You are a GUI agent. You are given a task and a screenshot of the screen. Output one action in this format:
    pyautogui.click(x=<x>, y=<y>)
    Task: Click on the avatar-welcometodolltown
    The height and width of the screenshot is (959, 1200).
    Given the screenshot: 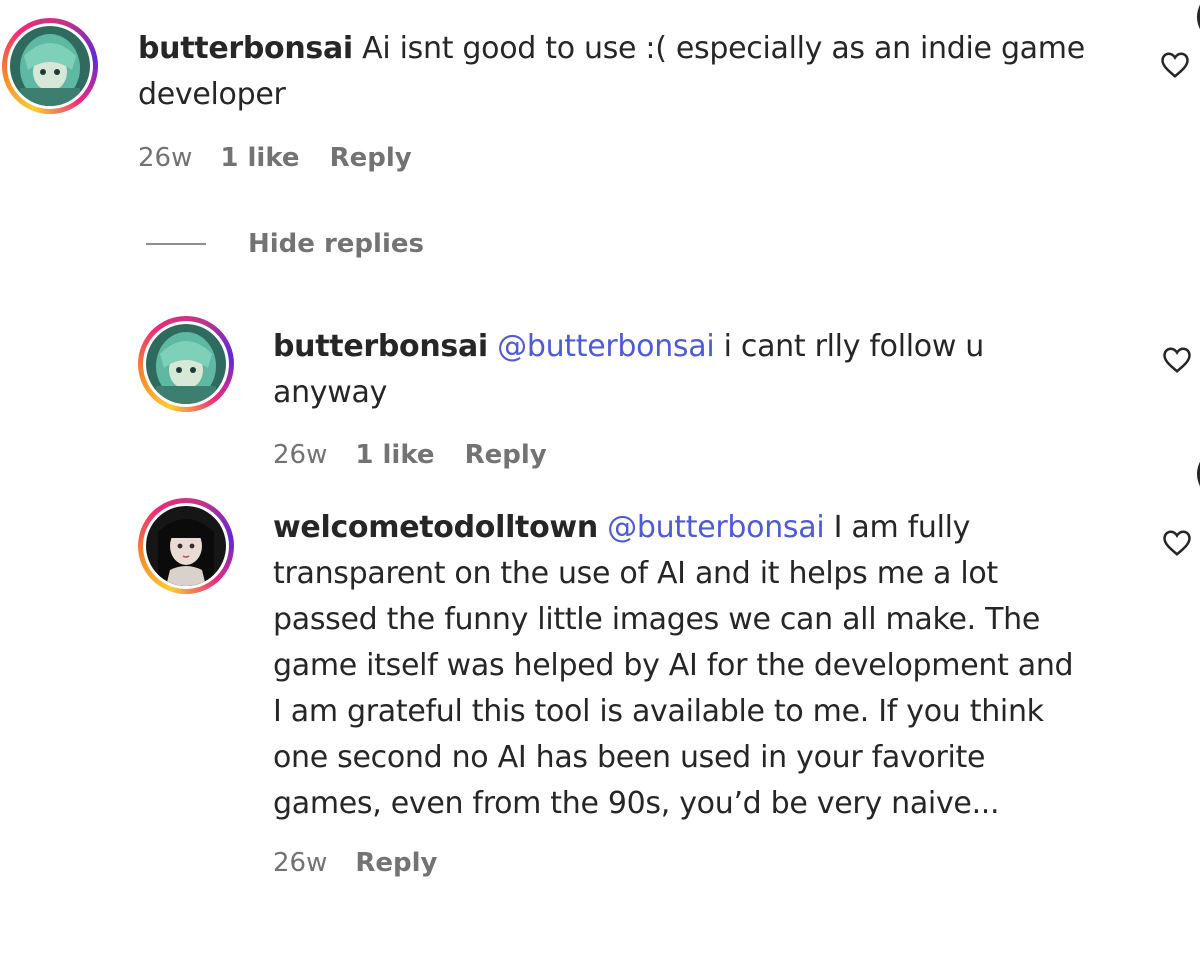 What is the action you would take?
    pyautogui.click(x=186, y=546)
    